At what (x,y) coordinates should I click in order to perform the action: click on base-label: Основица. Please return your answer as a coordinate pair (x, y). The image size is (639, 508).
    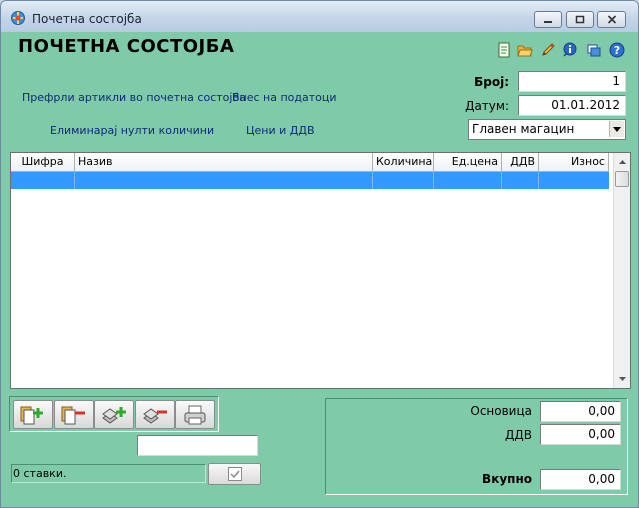
    Looking at the image, I should click on (501, 411).